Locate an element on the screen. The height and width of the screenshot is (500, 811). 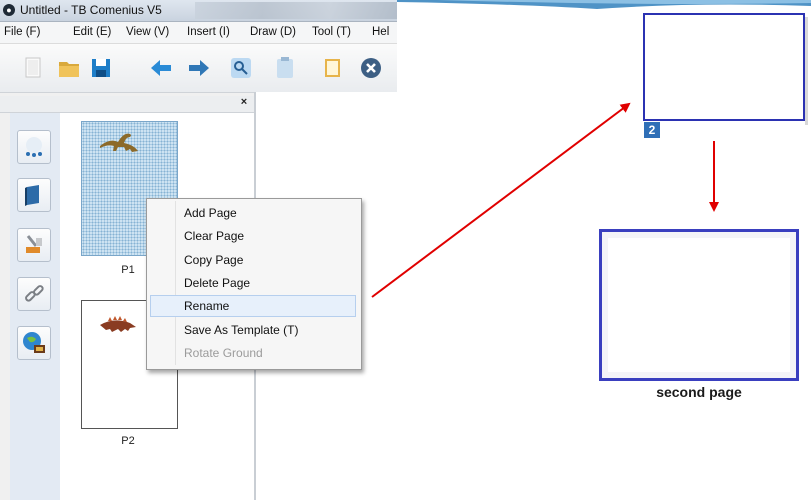
menu-tool: Tool (T) is located at coordinates (331, 32).